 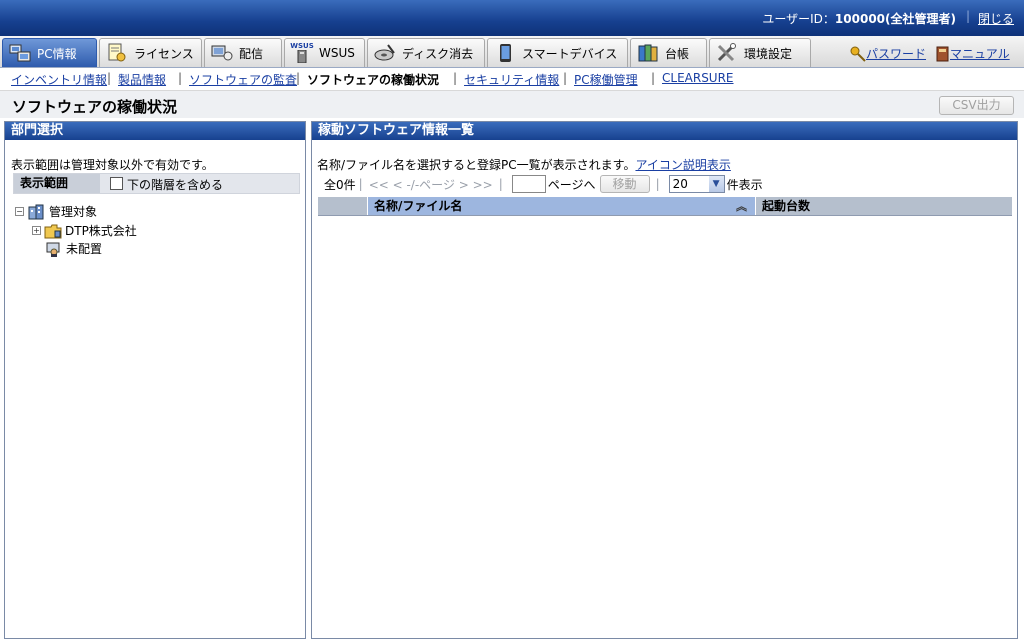 What do you see at coordinates (571, 184) in the screenshot?
I see `page-suffix: ページへ` at bounding box center [571, 184].